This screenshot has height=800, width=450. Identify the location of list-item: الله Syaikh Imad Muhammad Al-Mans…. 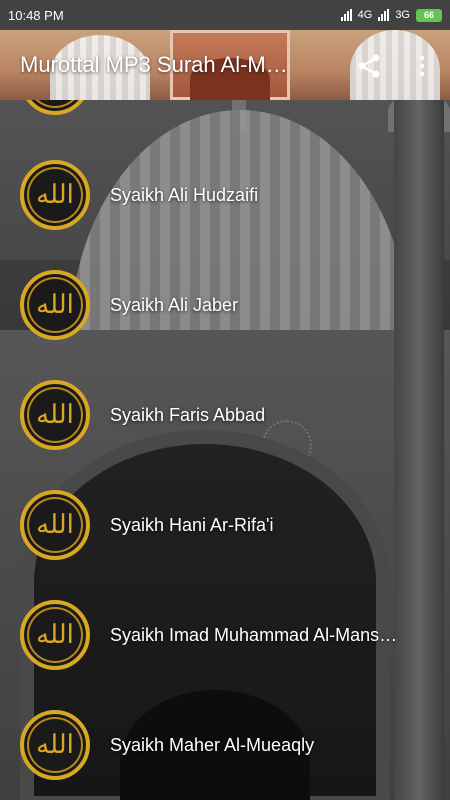
(225, 635).